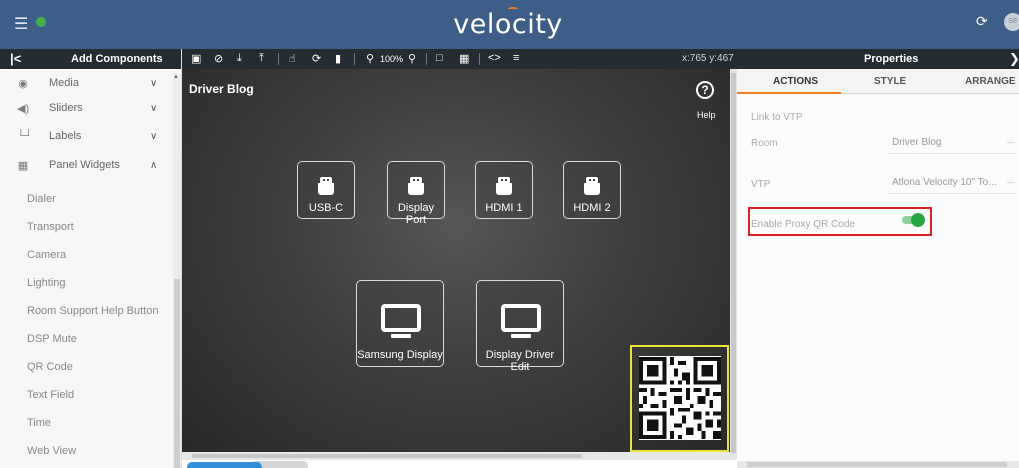  I want to click on widget-camera: Camera, so click(46, 255).